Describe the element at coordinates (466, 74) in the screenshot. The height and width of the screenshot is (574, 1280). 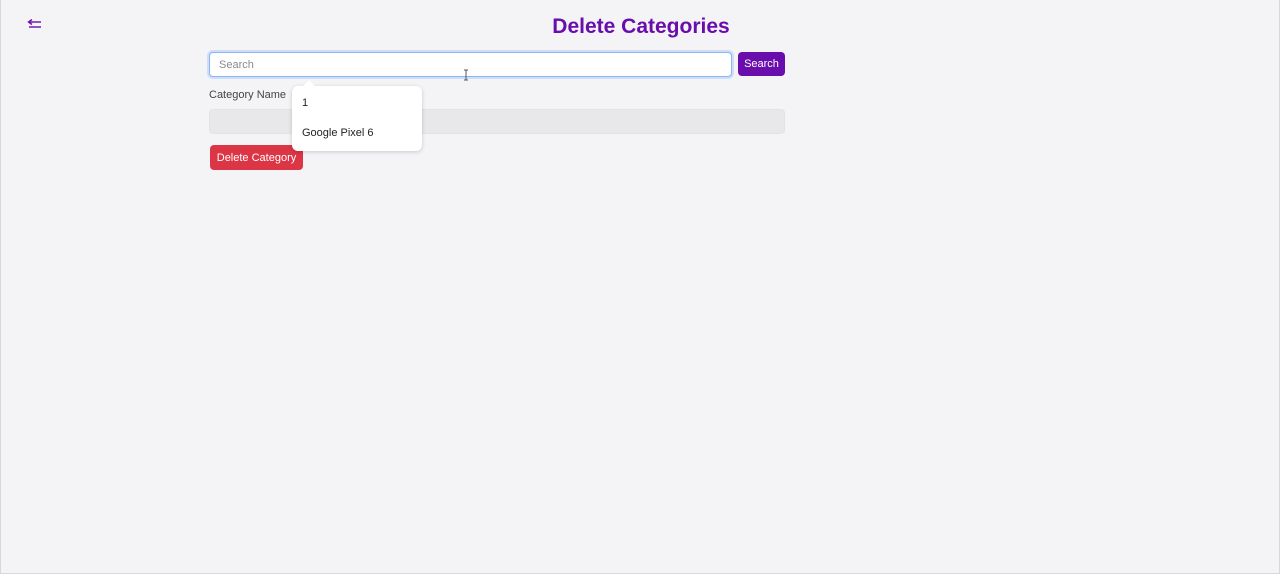
I see `text-cursor-icon` at that location.